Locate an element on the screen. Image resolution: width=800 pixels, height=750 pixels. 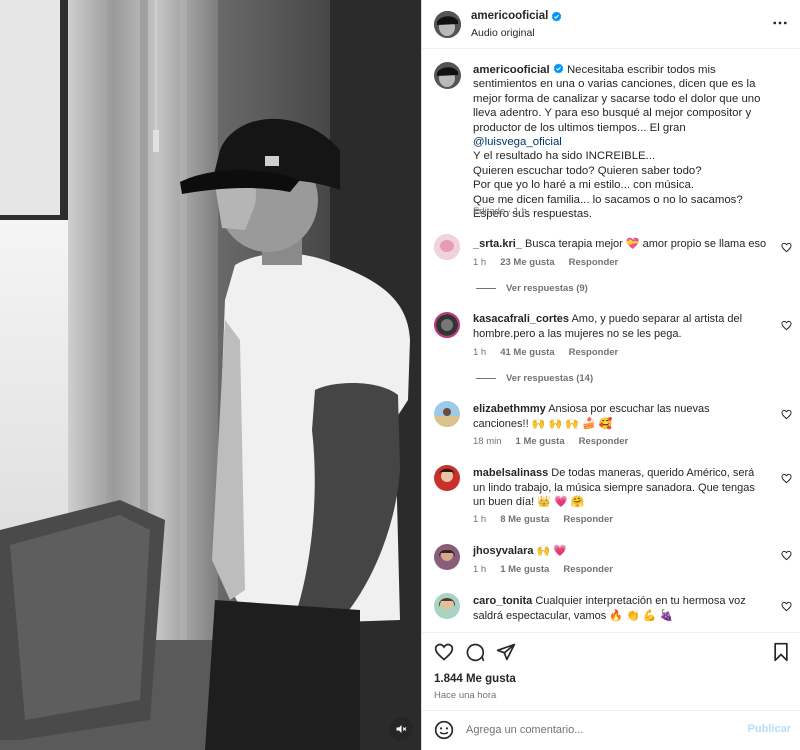
comment-username: elizabethmmy is located at coordinates (509, 409).